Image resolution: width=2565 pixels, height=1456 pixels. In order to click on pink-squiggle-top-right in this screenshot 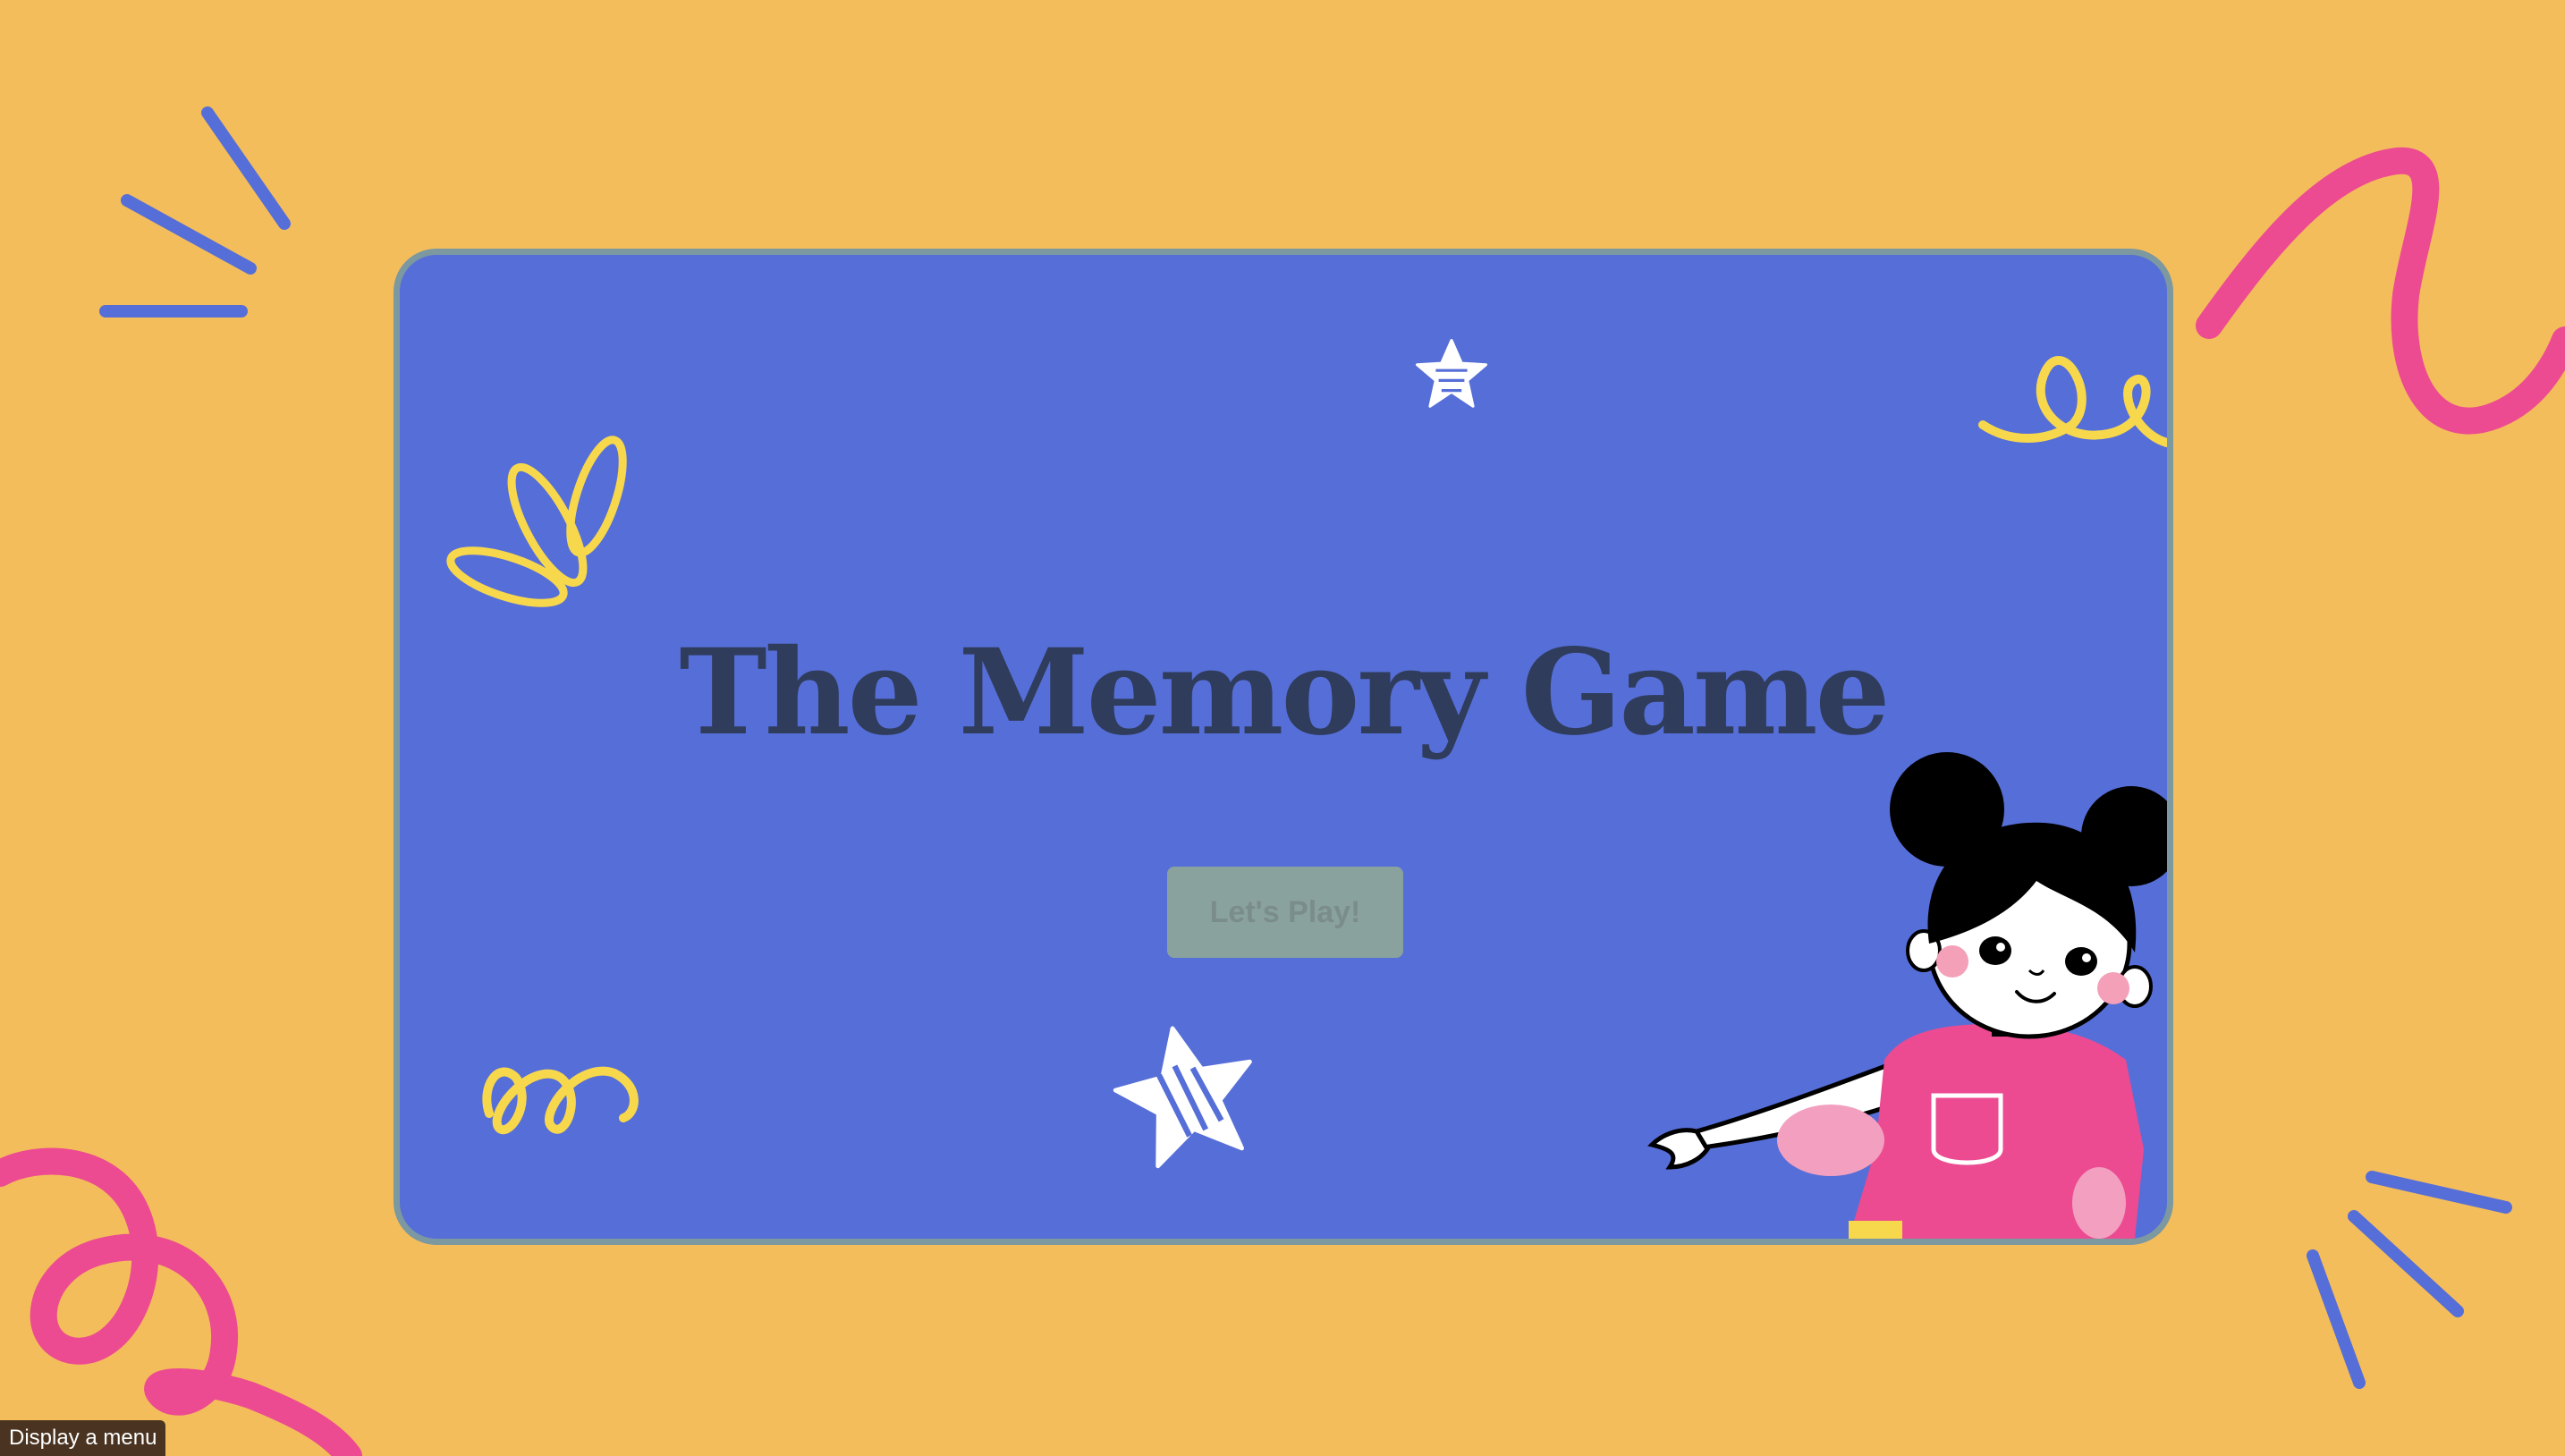, I will do `click(2380, 291)`.